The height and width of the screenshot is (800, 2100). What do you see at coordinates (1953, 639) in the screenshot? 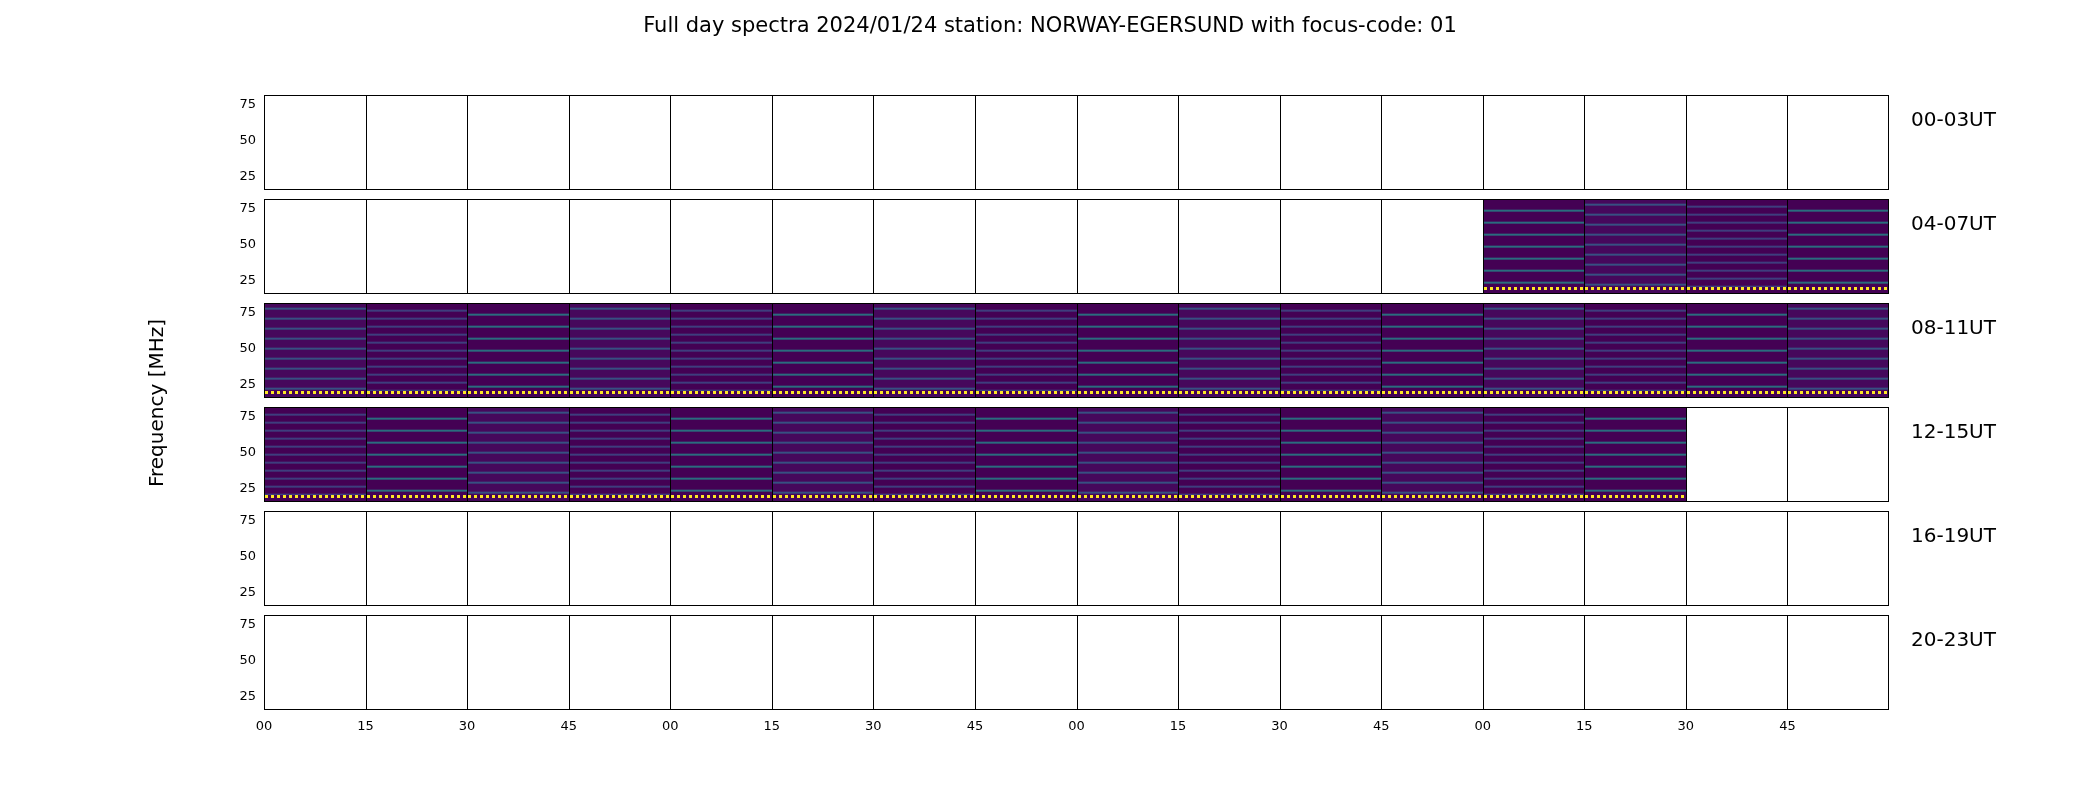
I see `row-label: 20-23UT` at bounding box center [1953, 639].